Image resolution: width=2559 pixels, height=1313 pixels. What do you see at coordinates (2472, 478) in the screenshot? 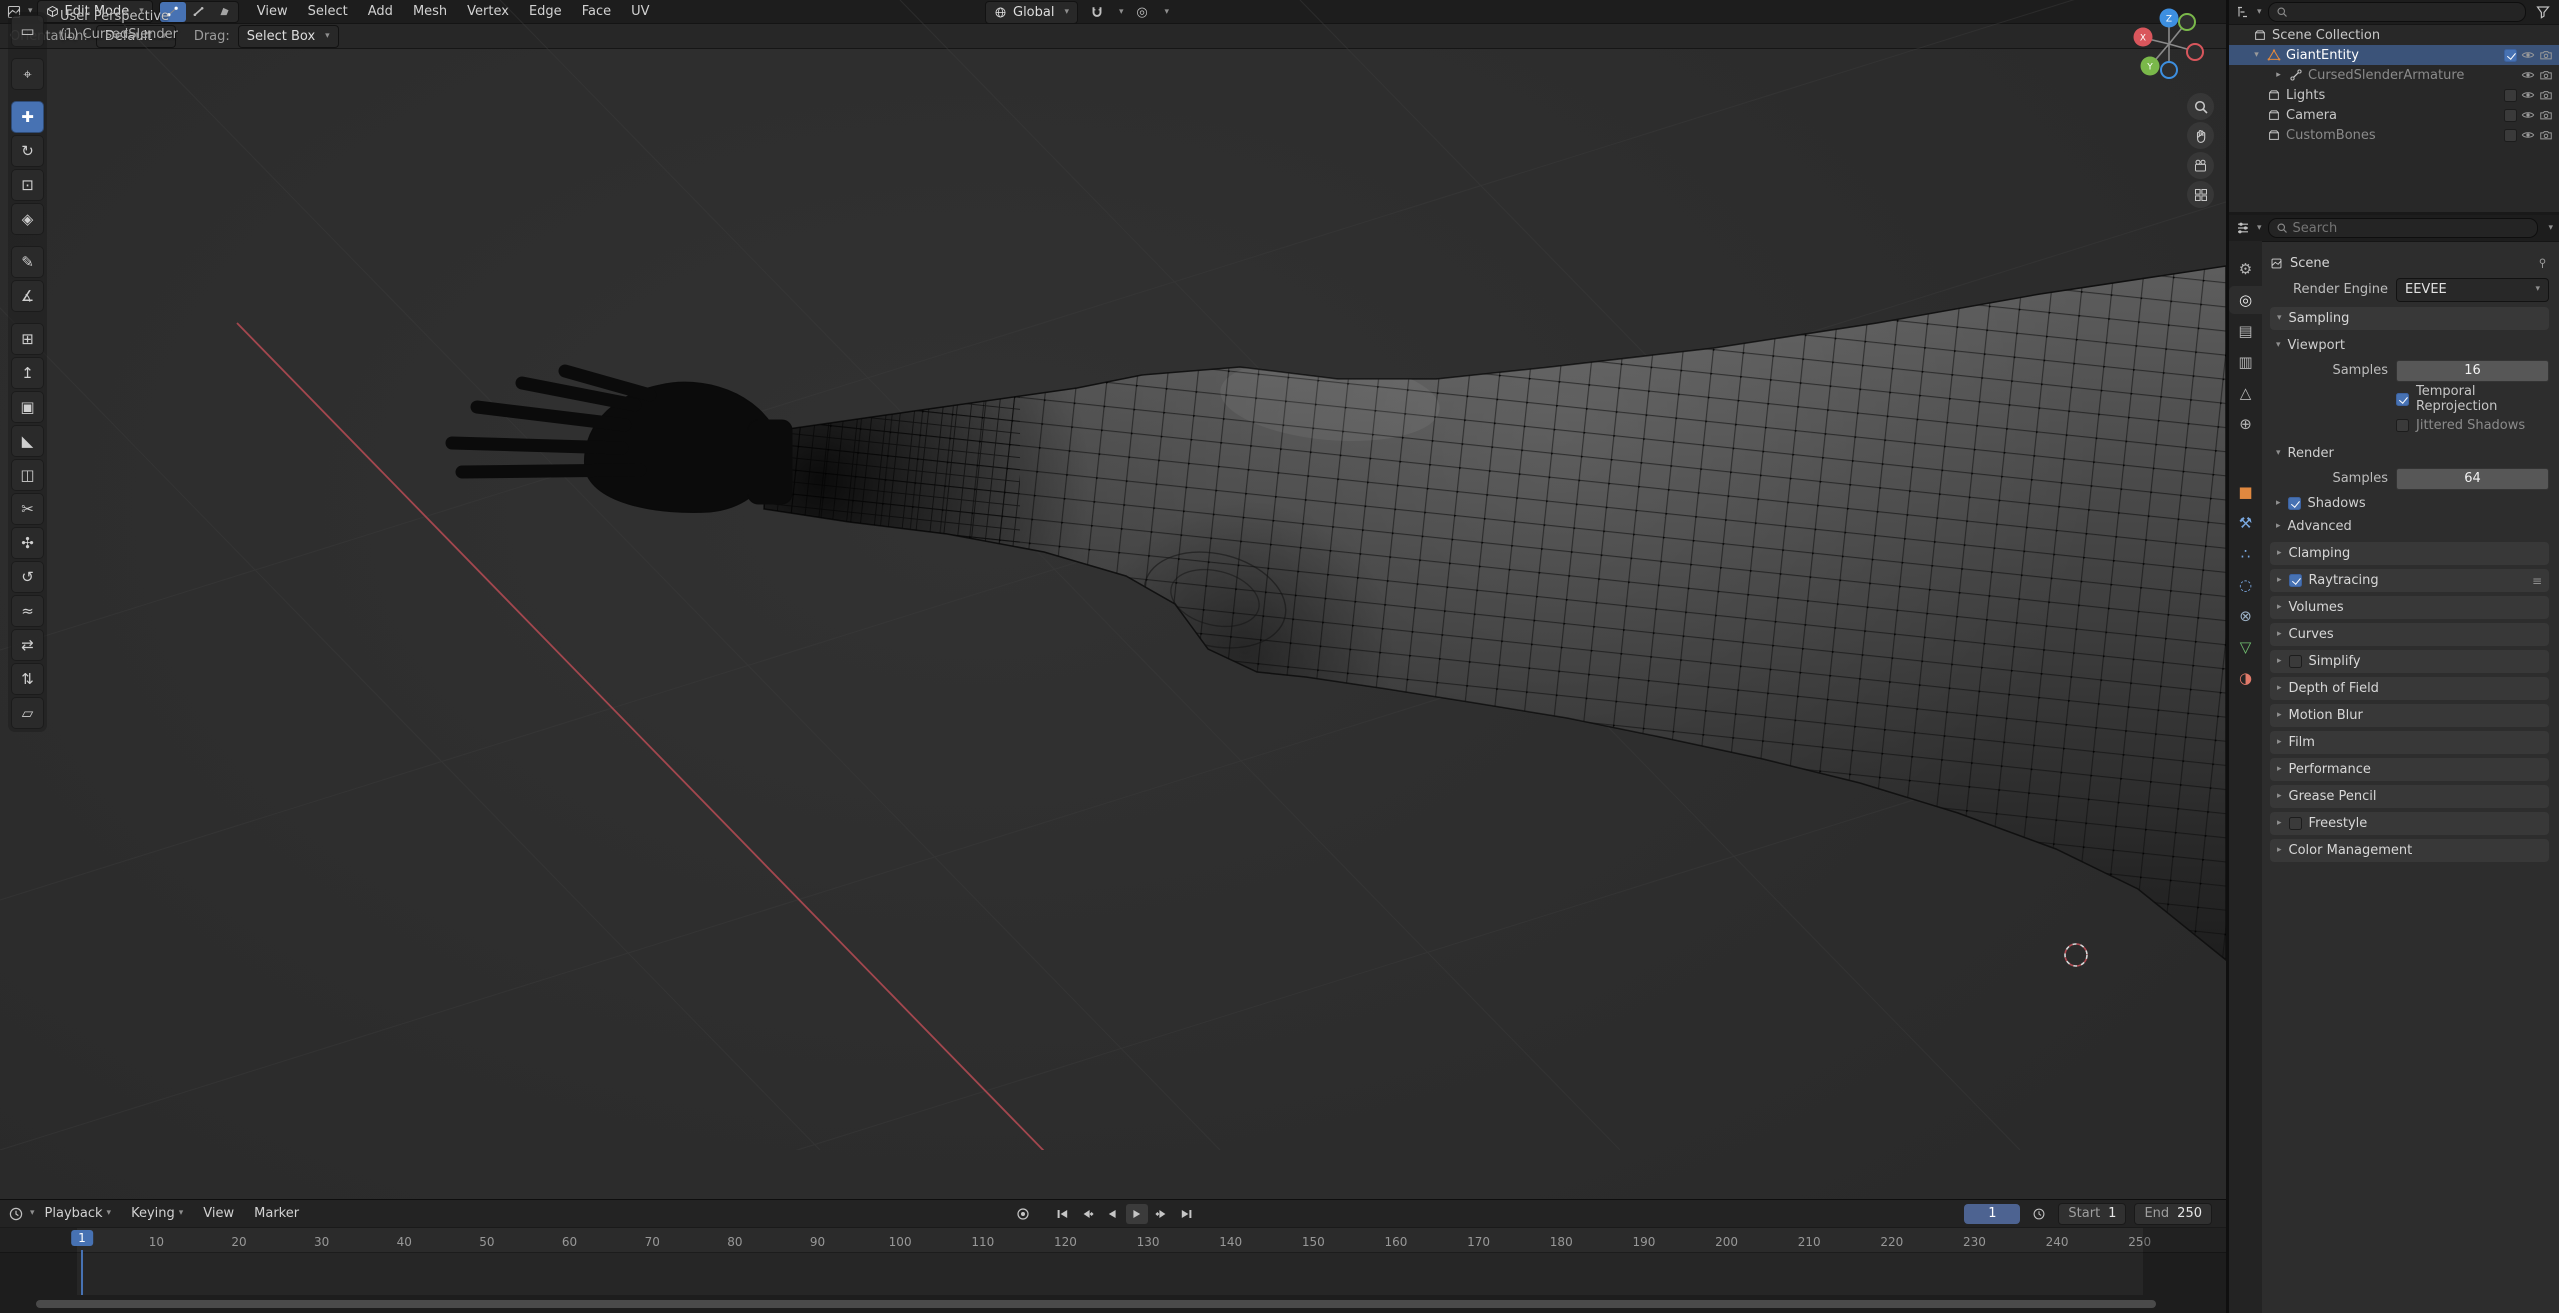
I see `render-samples-field: 64` at bounding box center [2472, 478].